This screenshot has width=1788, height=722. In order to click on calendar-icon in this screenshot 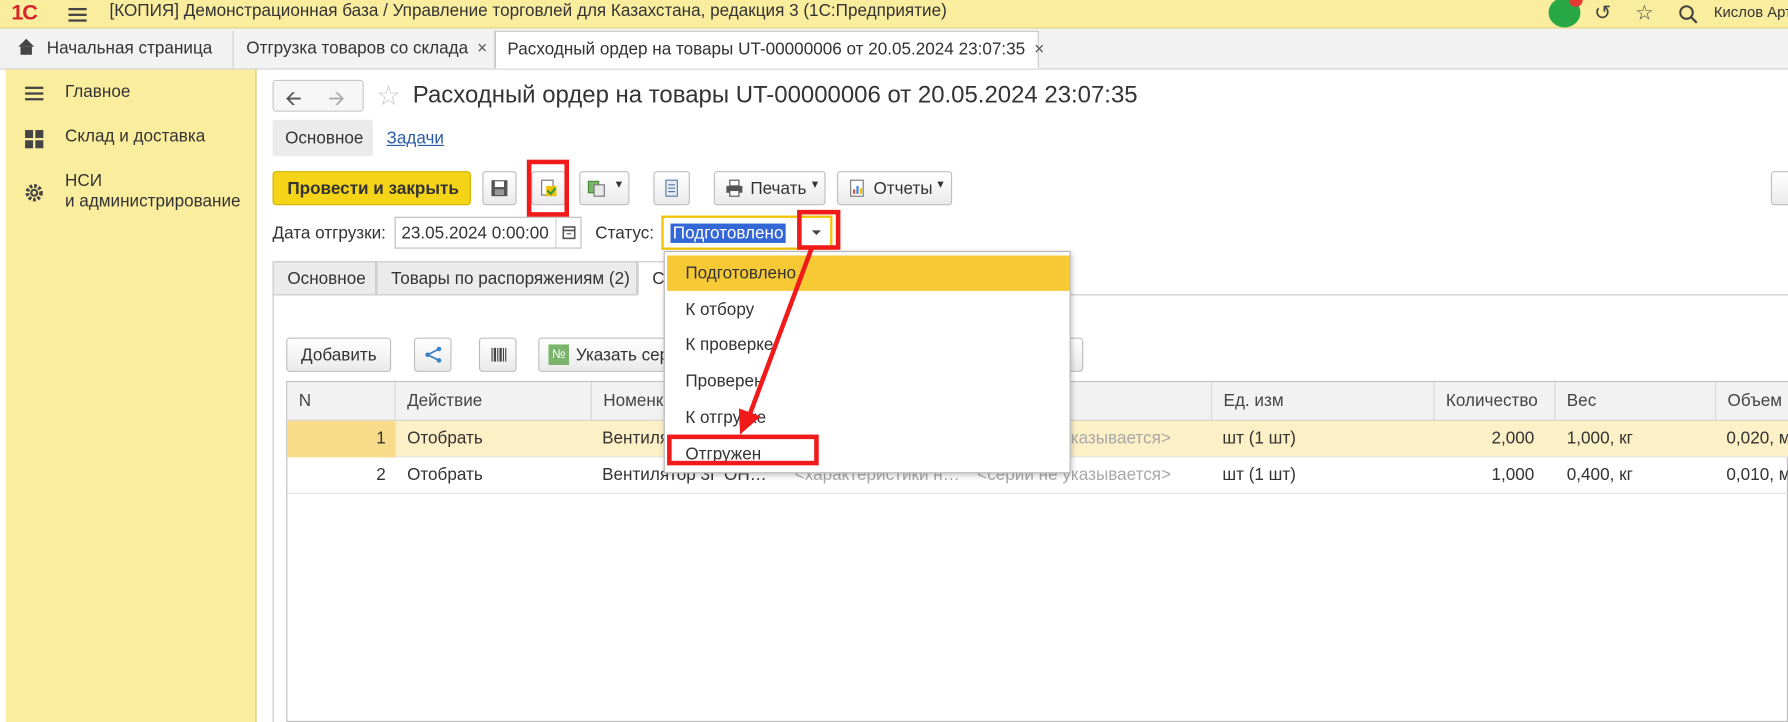, I will do `click(567, 232)`.